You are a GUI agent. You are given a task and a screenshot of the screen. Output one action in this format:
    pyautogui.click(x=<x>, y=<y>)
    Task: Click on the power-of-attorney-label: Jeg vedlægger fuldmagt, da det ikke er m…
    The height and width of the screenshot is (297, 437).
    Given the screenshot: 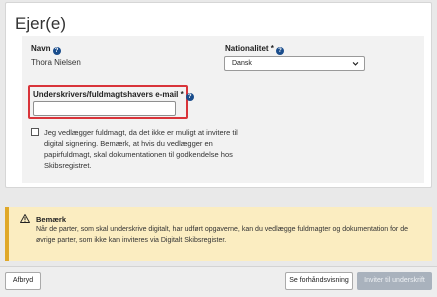 What is the action you would take?
    pyautogui.click(x=141, y=149)
    